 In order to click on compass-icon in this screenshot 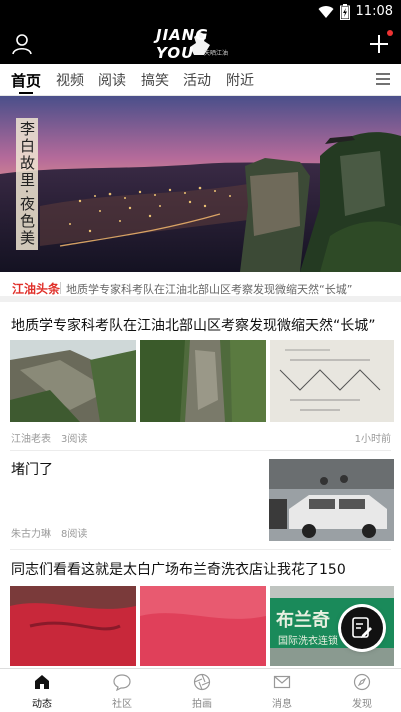, I will do `click(362, 682)`.